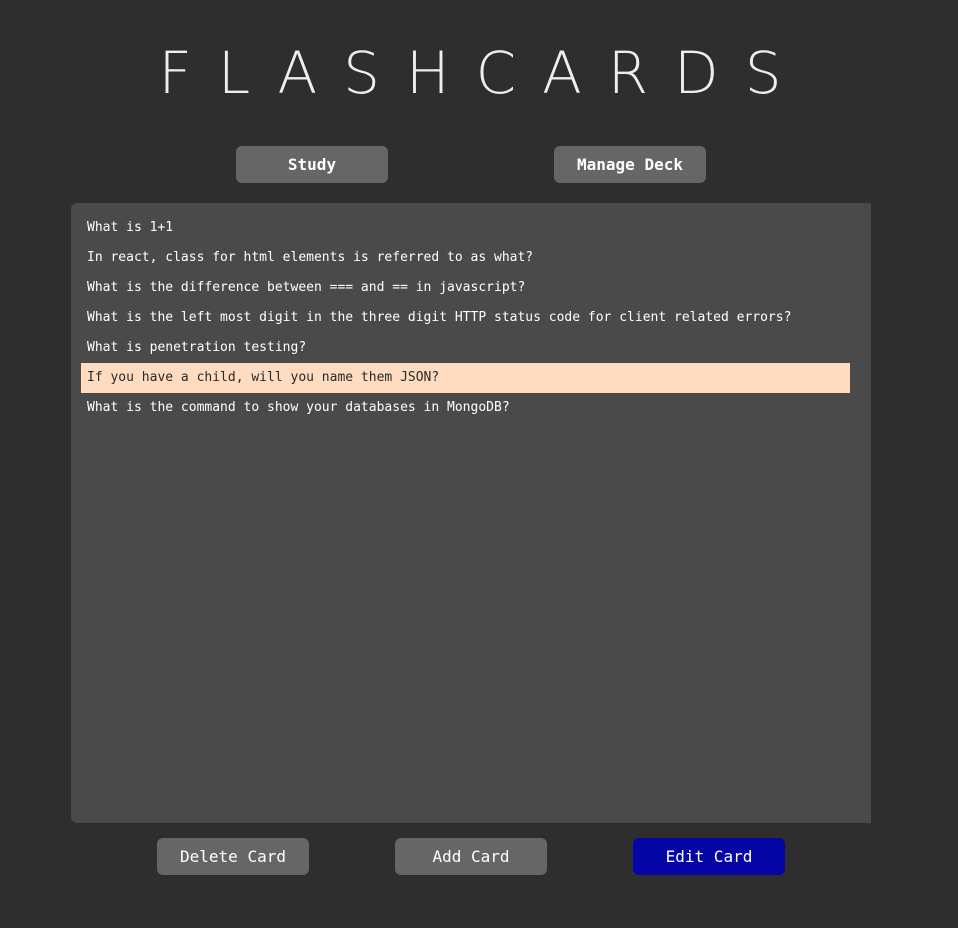 The height and width of the screenshot is (928, 958). Describe the element at coordinates (233, 856) in the screenshot. I see `delete-card-button: Delete Card` at that location.